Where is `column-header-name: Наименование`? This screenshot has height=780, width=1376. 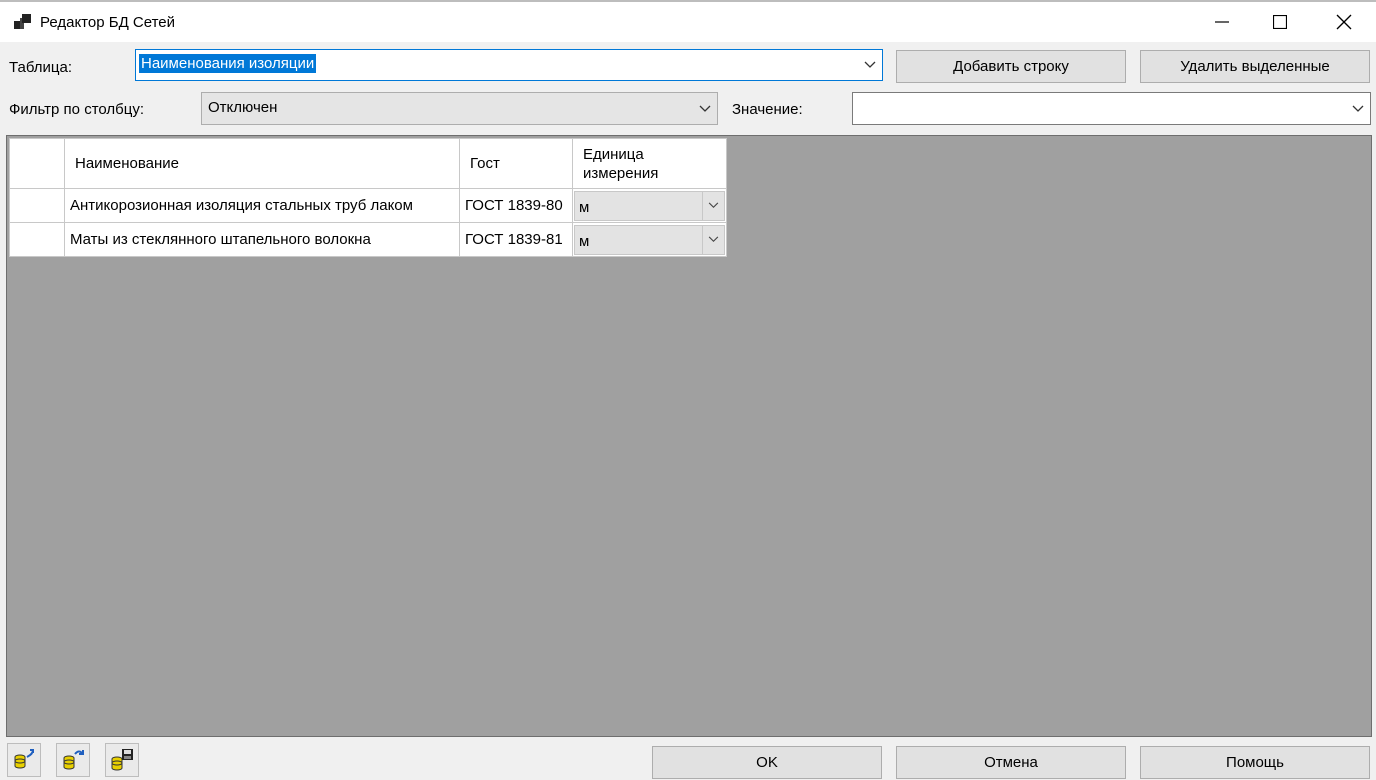
column-header-name: Наименование is located at coordinates (262, 163).